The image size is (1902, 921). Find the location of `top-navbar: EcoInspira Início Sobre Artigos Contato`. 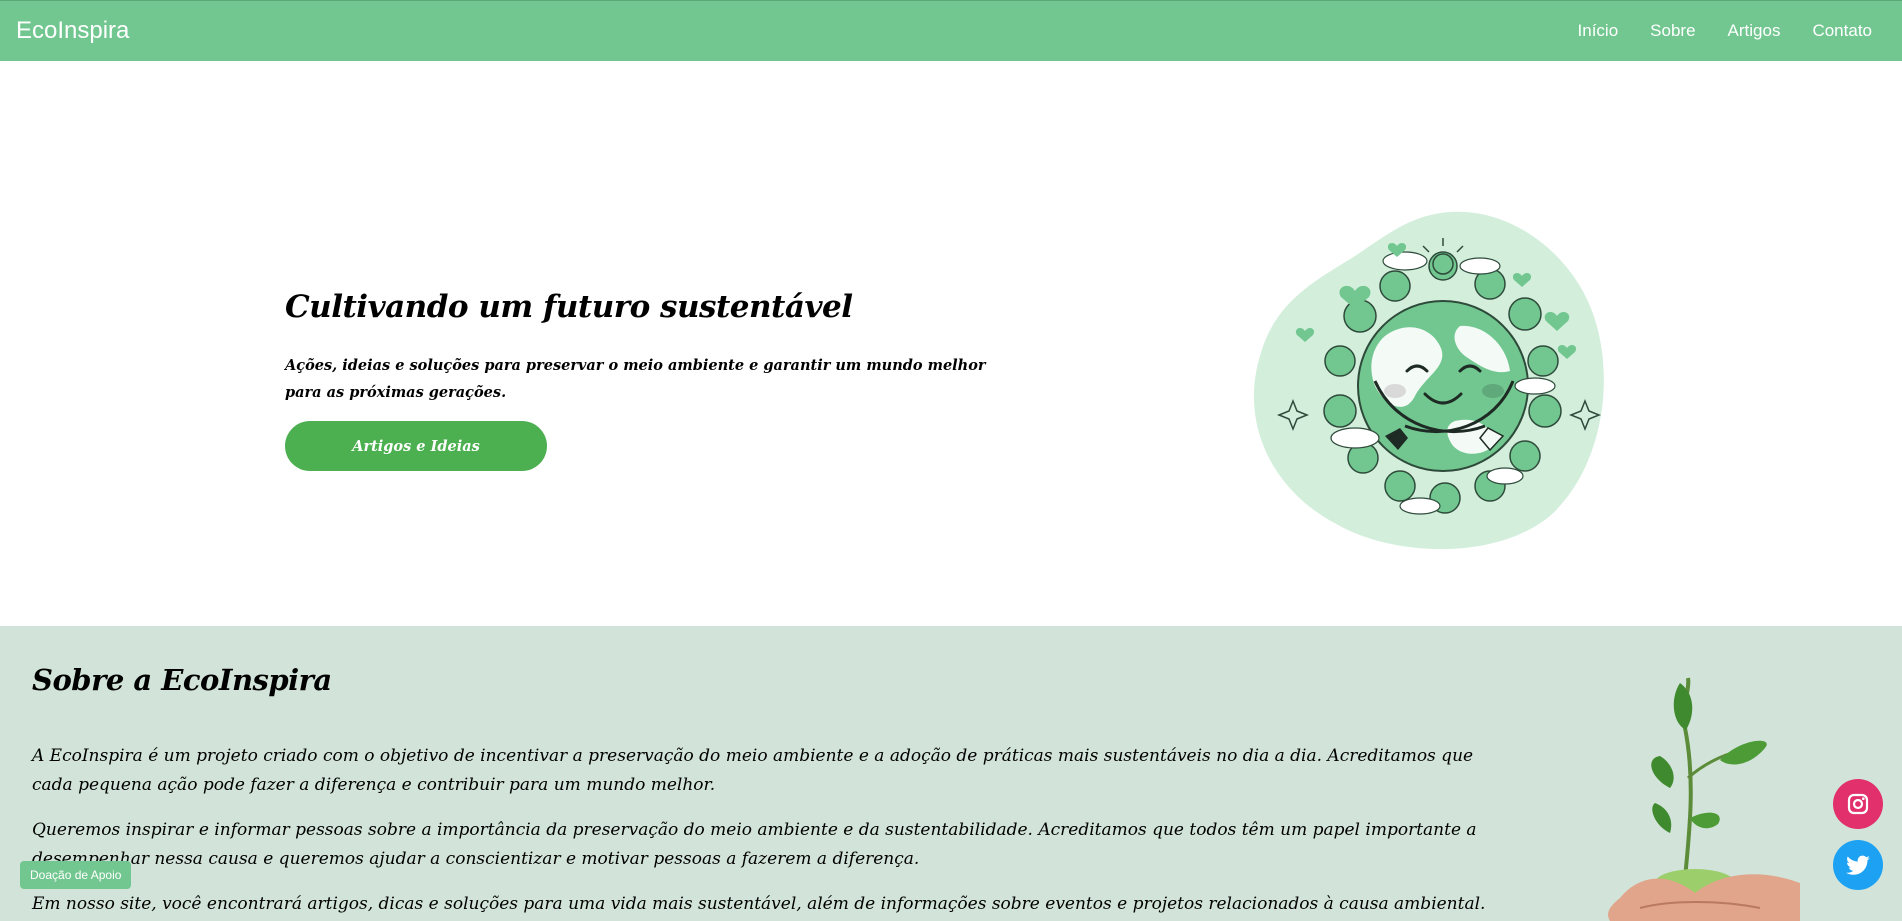

top-navbar: EcoInspira Início Sobre Artigos Contato is located at coordinates (951, 30).